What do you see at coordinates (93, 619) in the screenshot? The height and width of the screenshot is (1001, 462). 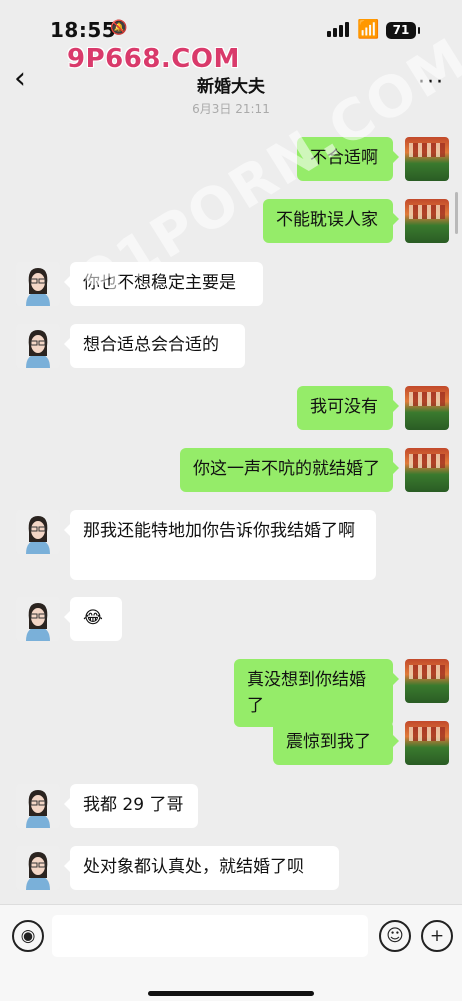 I see `received-message-bubble: 😂` at bounding box center [93, 619].